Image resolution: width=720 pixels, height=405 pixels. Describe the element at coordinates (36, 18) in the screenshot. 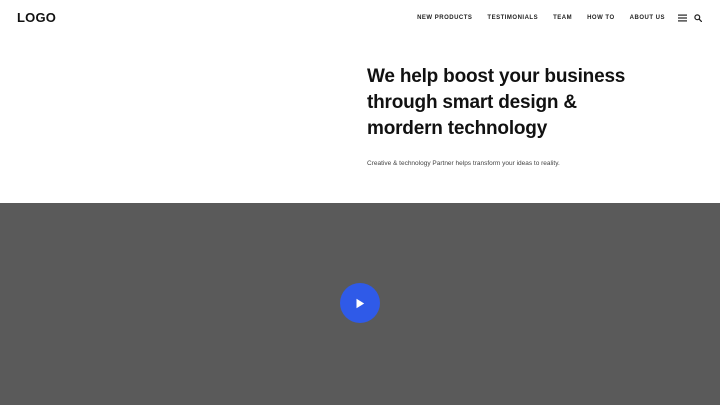

I see `logo: LOGO` at that location.